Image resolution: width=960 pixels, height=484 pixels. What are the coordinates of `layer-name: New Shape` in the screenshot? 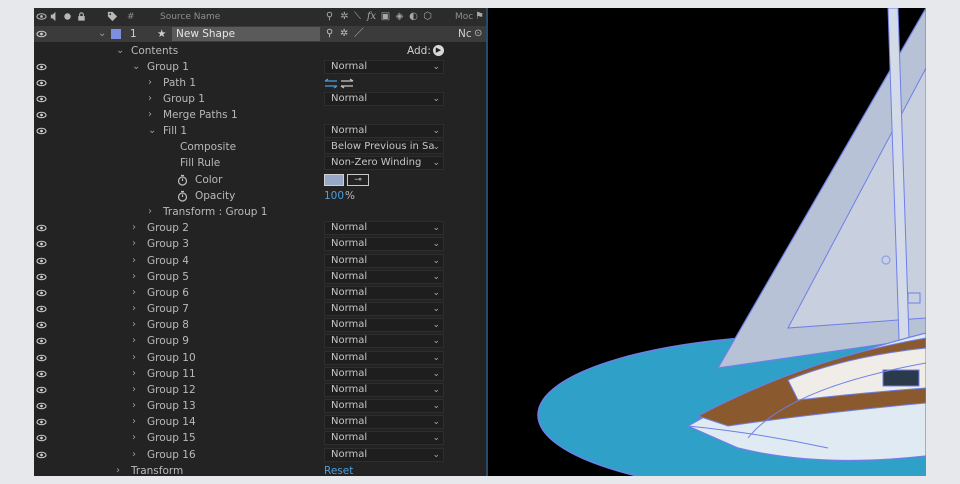 It's located at (246, 34).